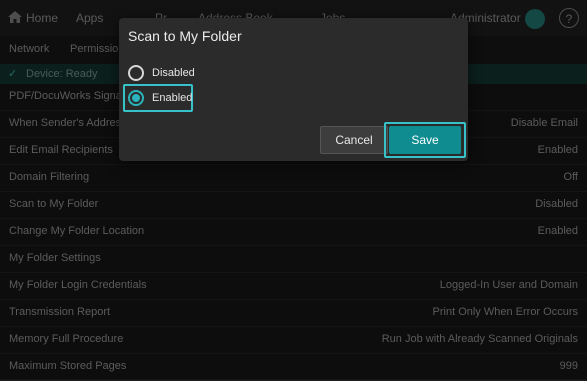  What do you see at coordinates (136, 98) in the screenshot?
I see `radio-enabled` at bounding box center [136, 98].